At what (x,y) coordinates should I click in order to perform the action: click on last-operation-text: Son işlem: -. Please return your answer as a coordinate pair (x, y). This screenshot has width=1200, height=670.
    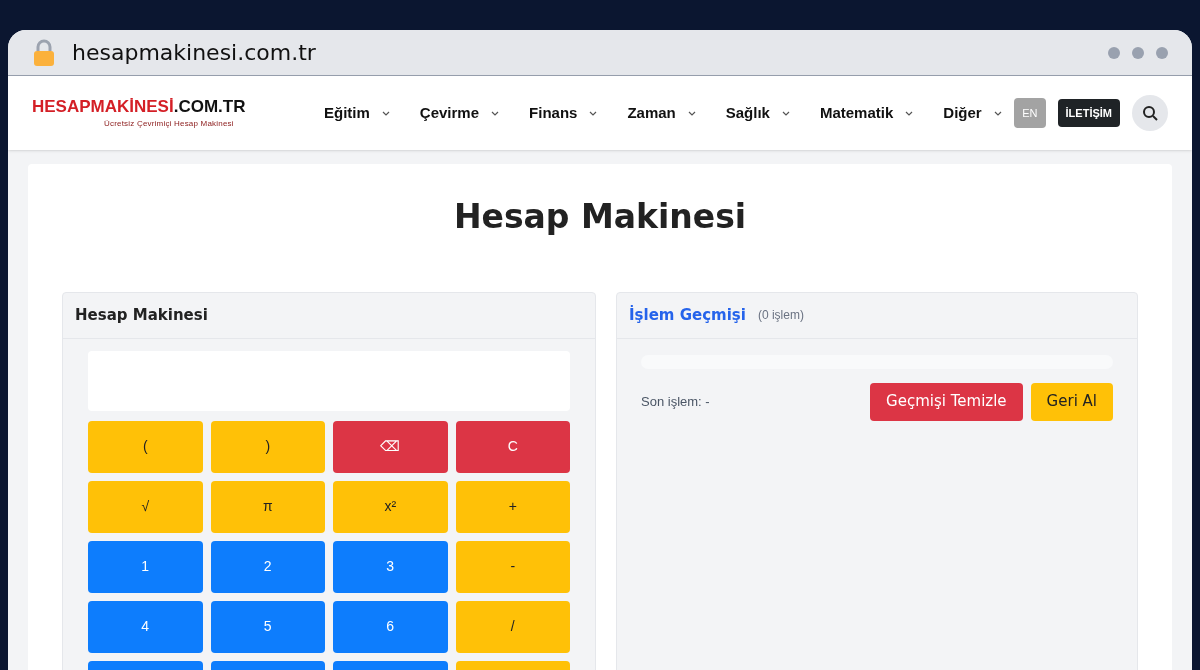
    Looking at the image, I should click on (675, 401).